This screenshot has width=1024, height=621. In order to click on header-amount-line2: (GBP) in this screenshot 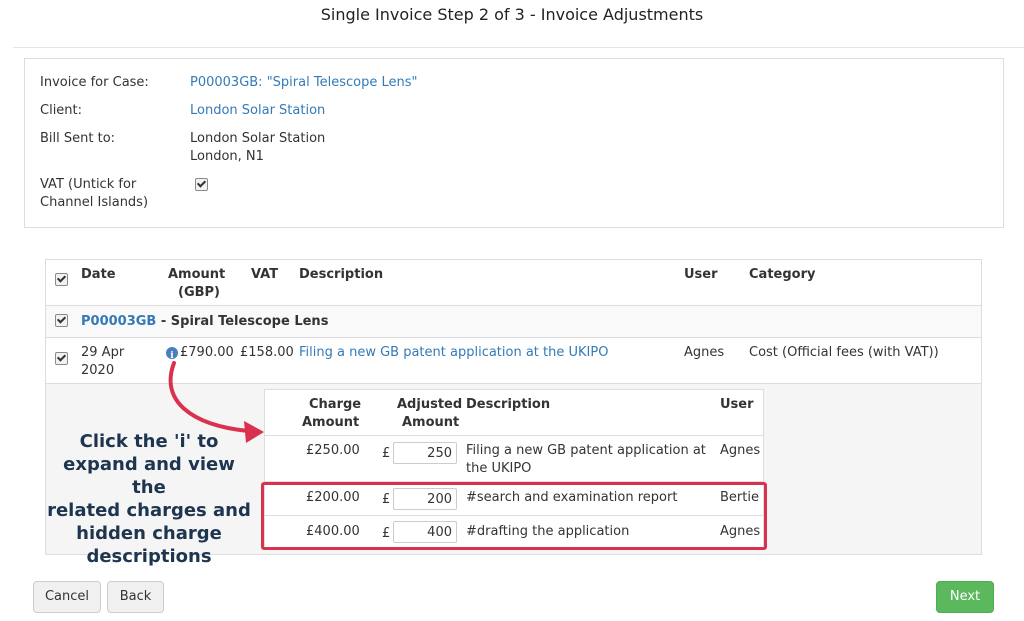, I will do `click(199, 292)`.